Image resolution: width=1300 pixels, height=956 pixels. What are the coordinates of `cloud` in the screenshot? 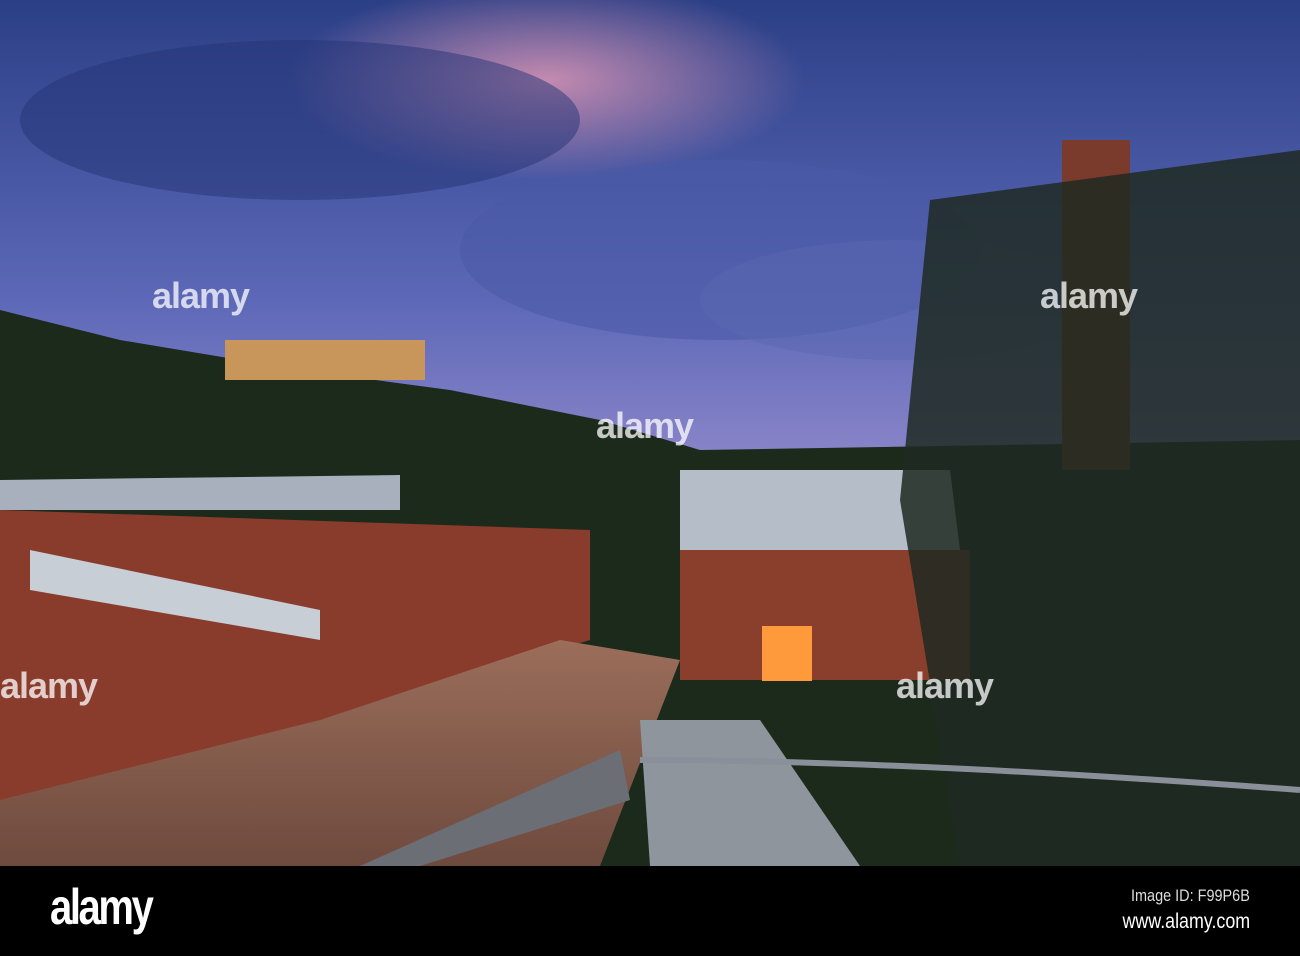 It's located at (300, 120).